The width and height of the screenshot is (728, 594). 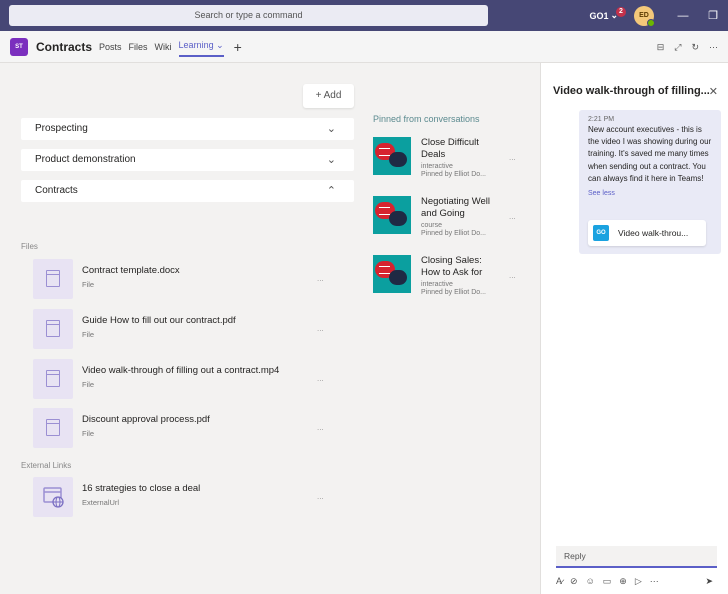 I want to click on user-initials: ED, so click(x=644, y=15).